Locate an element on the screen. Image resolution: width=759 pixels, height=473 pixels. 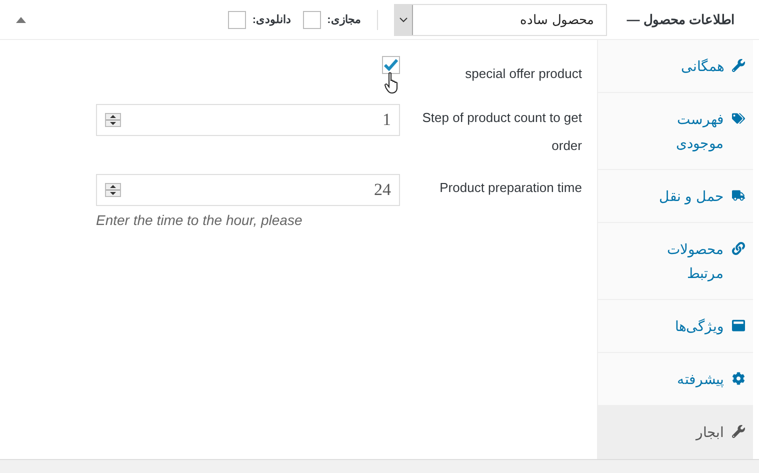
number-field: 1 is located at coordinates (248, 120).